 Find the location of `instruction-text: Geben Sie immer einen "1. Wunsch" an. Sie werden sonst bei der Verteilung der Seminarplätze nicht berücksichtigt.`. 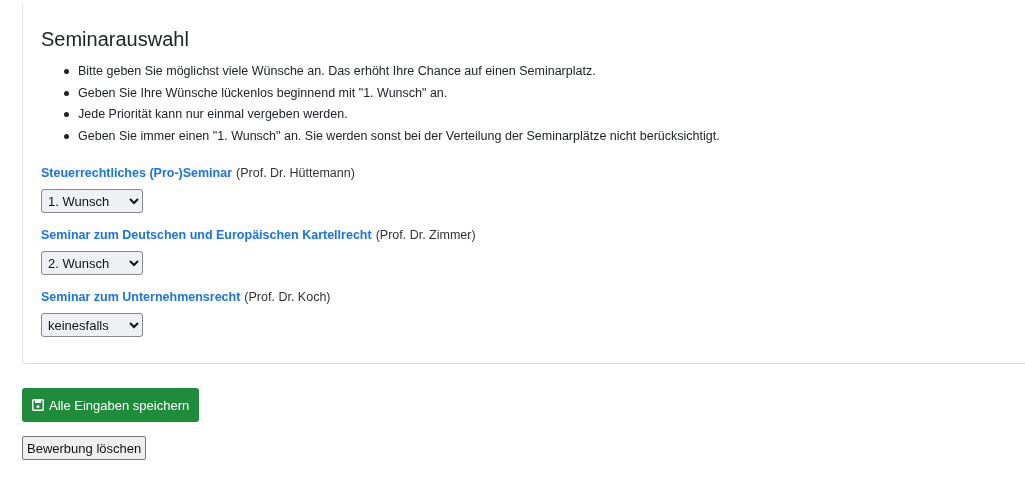

instruction-text: Geben Sie immer einen "1. Wunsch" an. Sie werden sonst bei der Verteilung der Seminarplätze nicht berücksichtigt. is located at coordinates (399, 135).